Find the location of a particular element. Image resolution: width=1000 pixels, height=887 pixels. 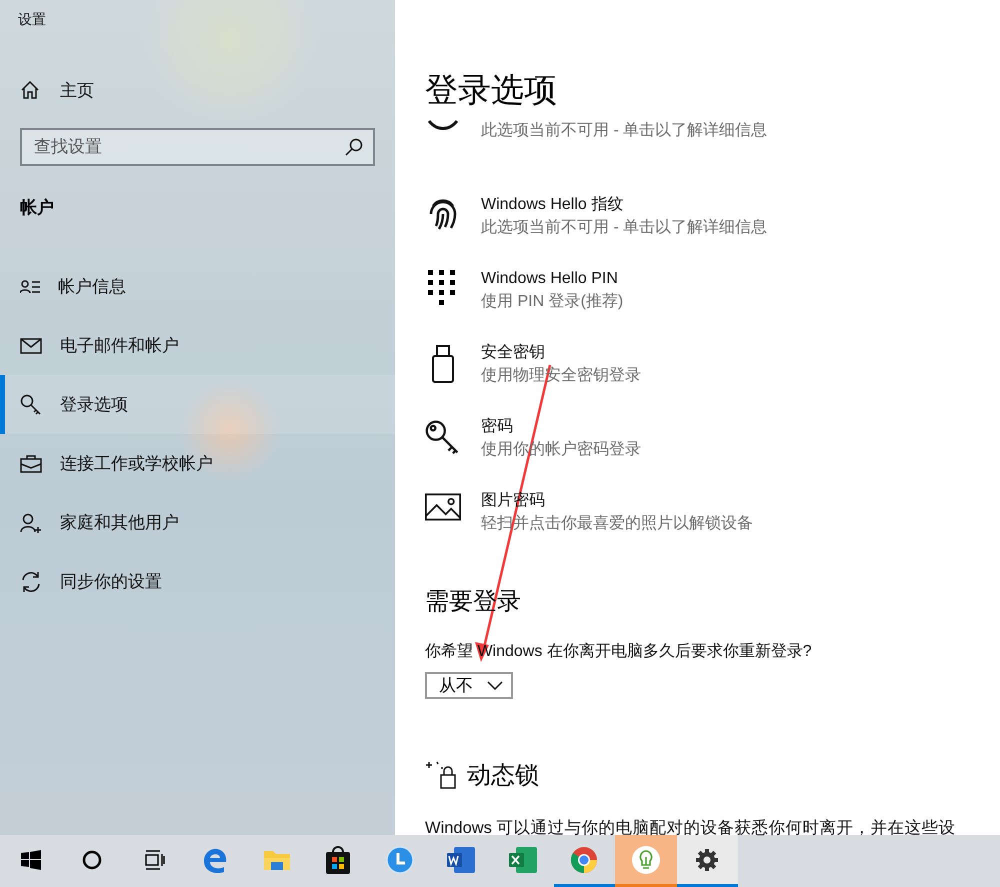

picture-icon is located at coordinates (443, 507).